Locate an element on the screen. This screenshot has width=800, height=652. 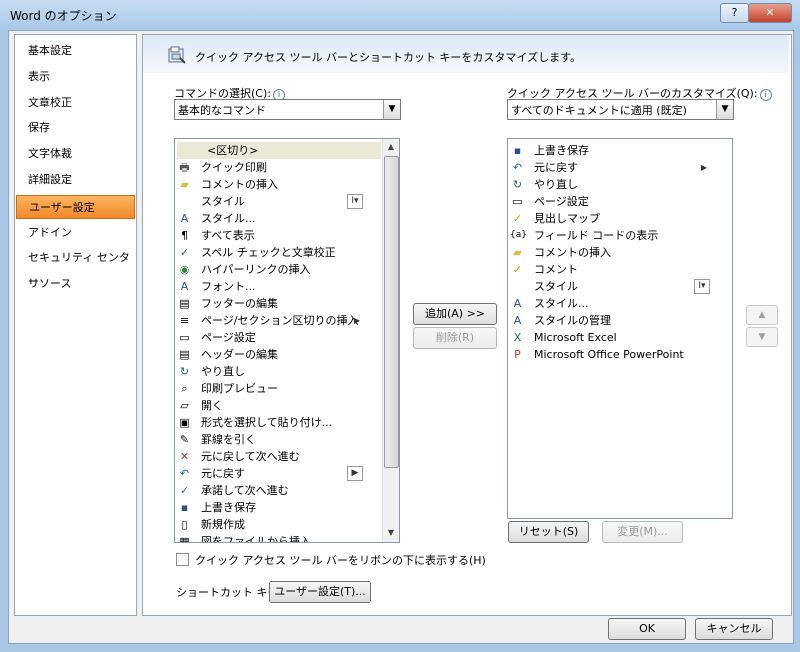
command-list-item: ◉ ハイパーリンクの挿入 is located at coordinates (279, 269).